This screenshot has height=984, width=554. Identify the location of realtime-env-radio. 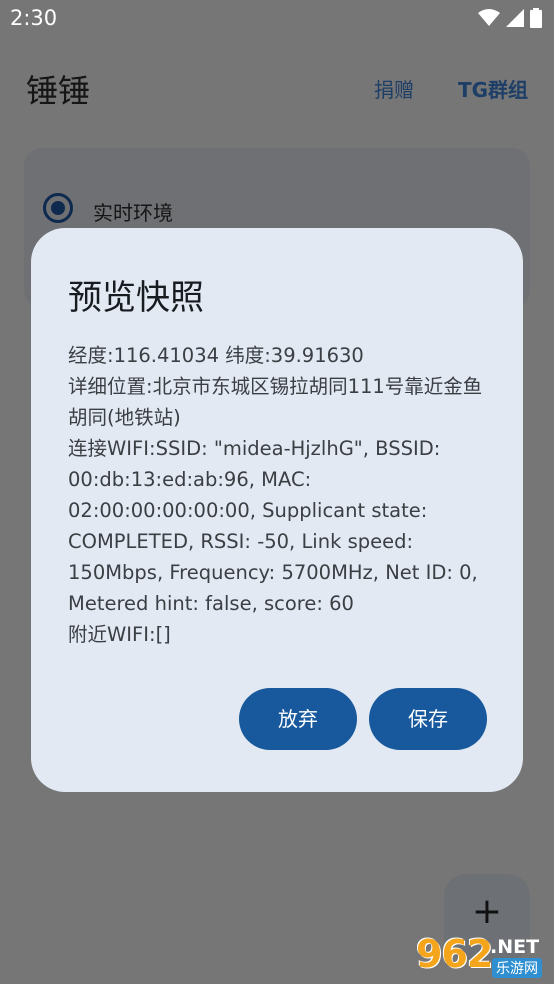
(58, 208).